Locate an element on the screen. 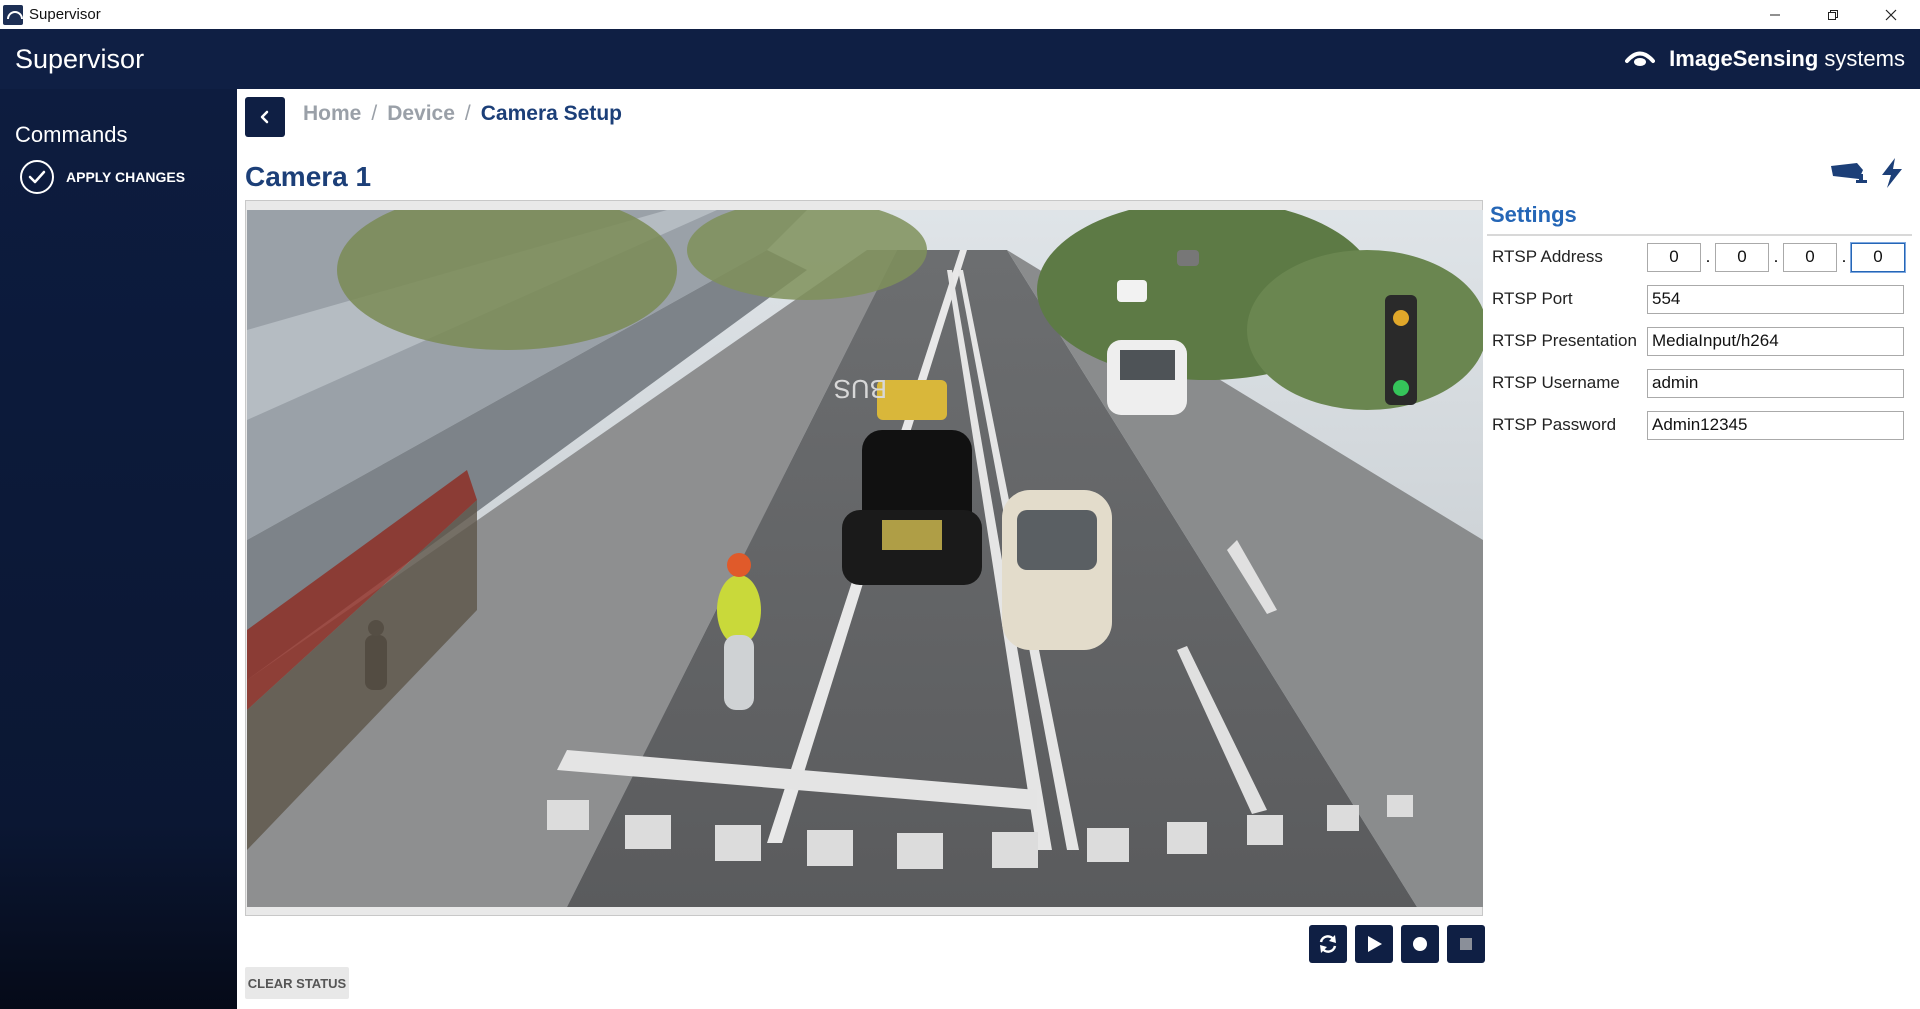 The width and height of the screenshot is (1920, 1009). rtsp-username-label: RTSP Username is located at coordinates (1556, 382).